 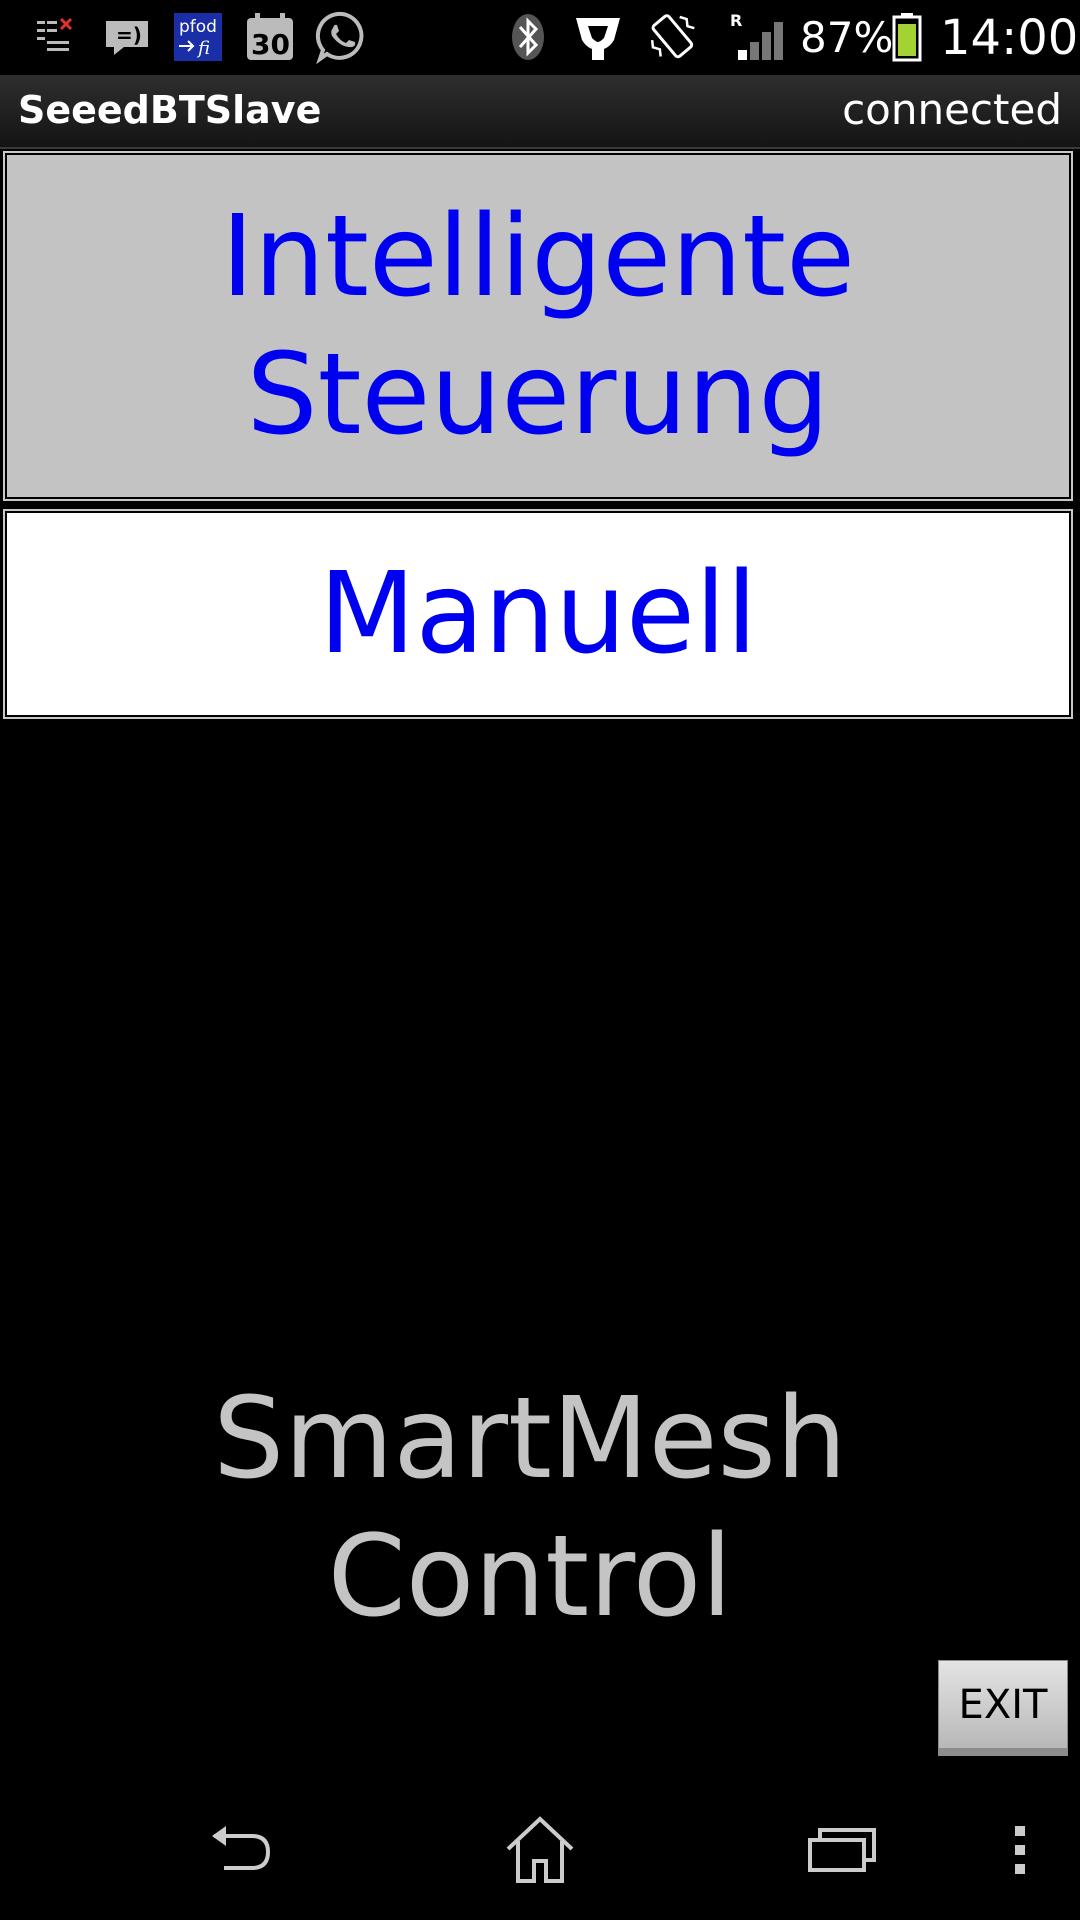 I want to click on manual-label: Manuell, so click(x=538, y=614).